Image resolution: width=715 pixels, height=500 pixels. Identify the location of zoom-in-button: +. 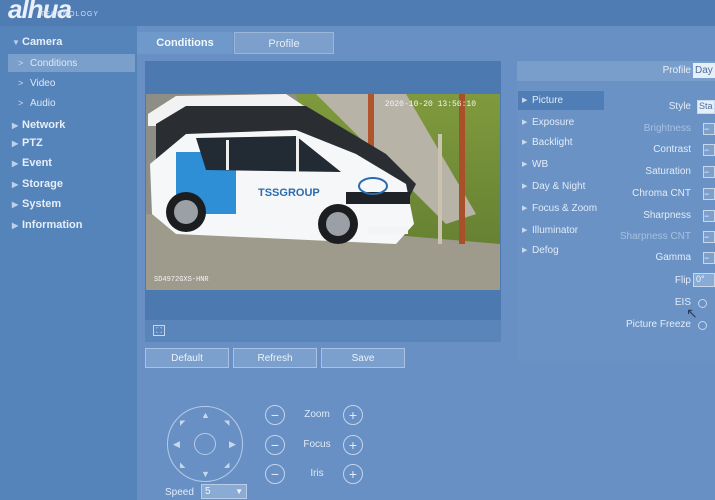
(353, 415).